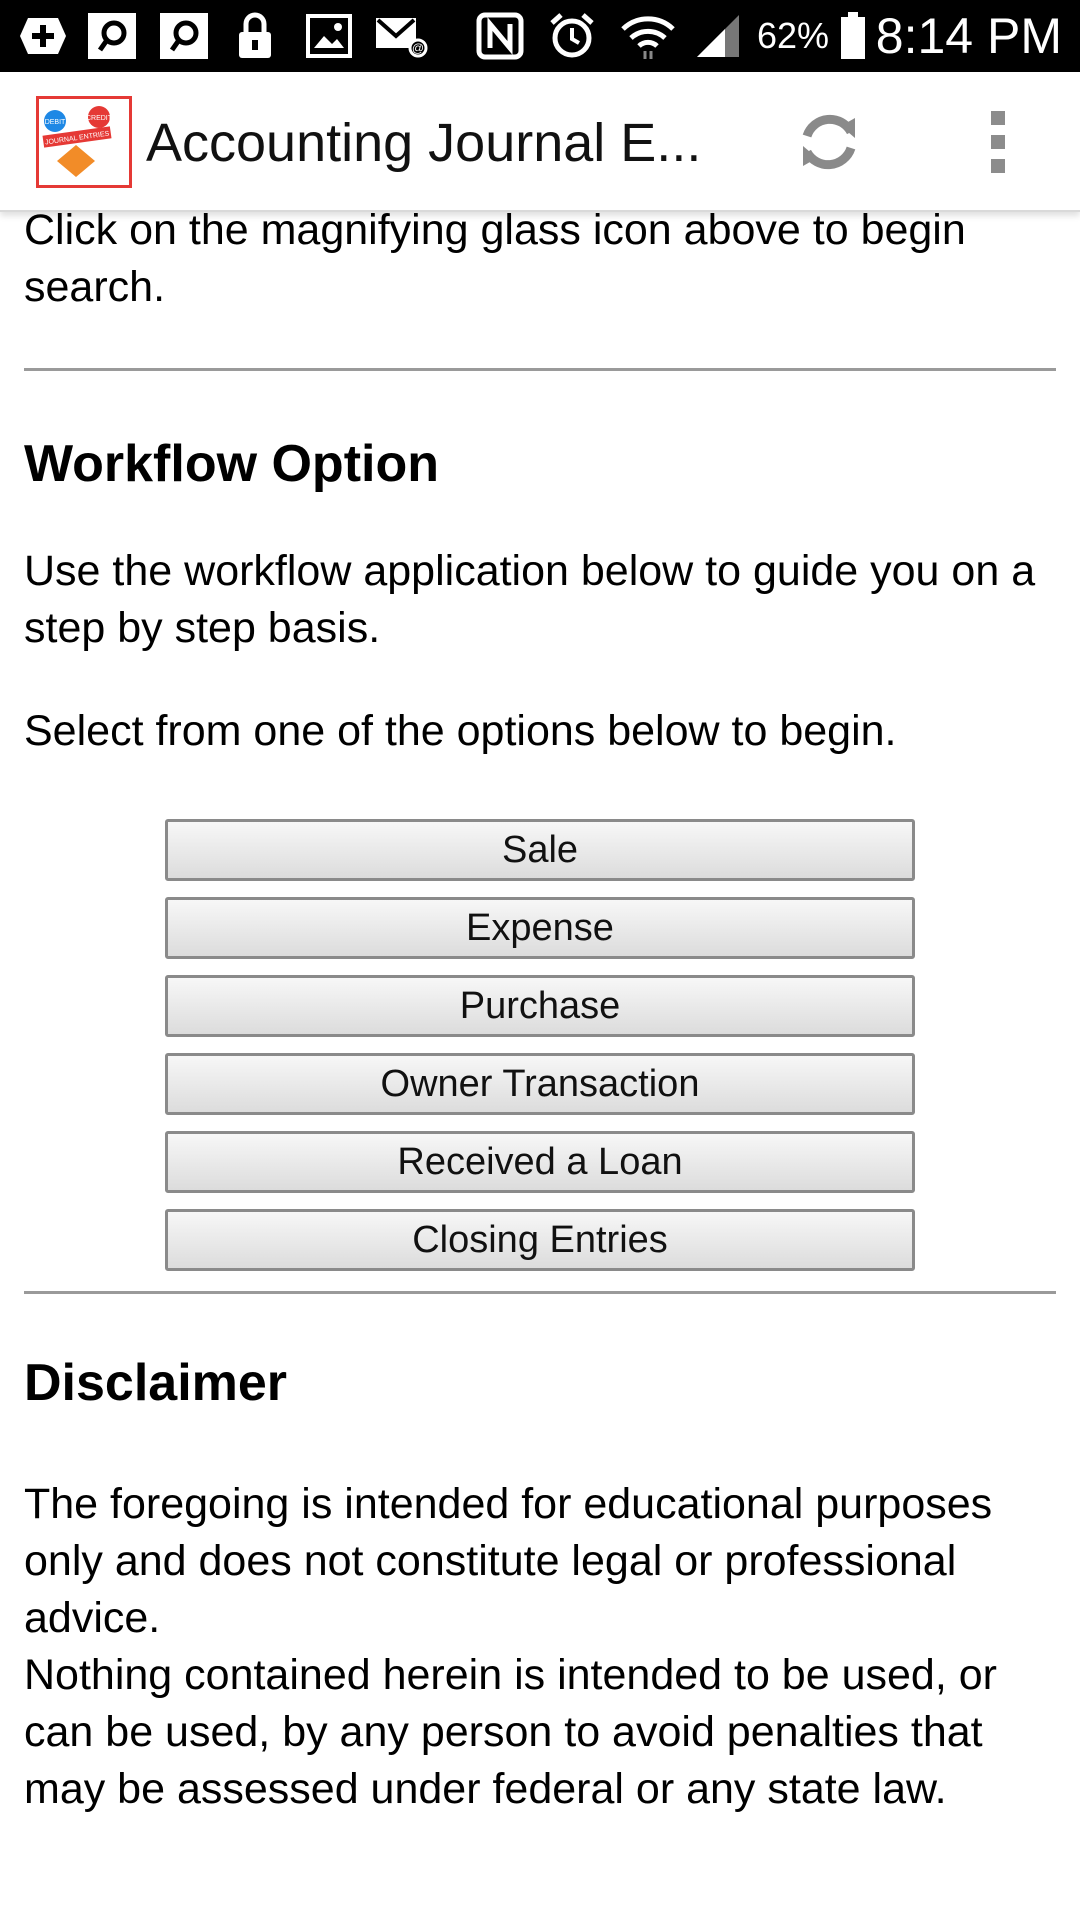  Describe the element at coordinates (540, 1162) in the screenshot. I see `received-loan-button: Received a Loan` at that location.